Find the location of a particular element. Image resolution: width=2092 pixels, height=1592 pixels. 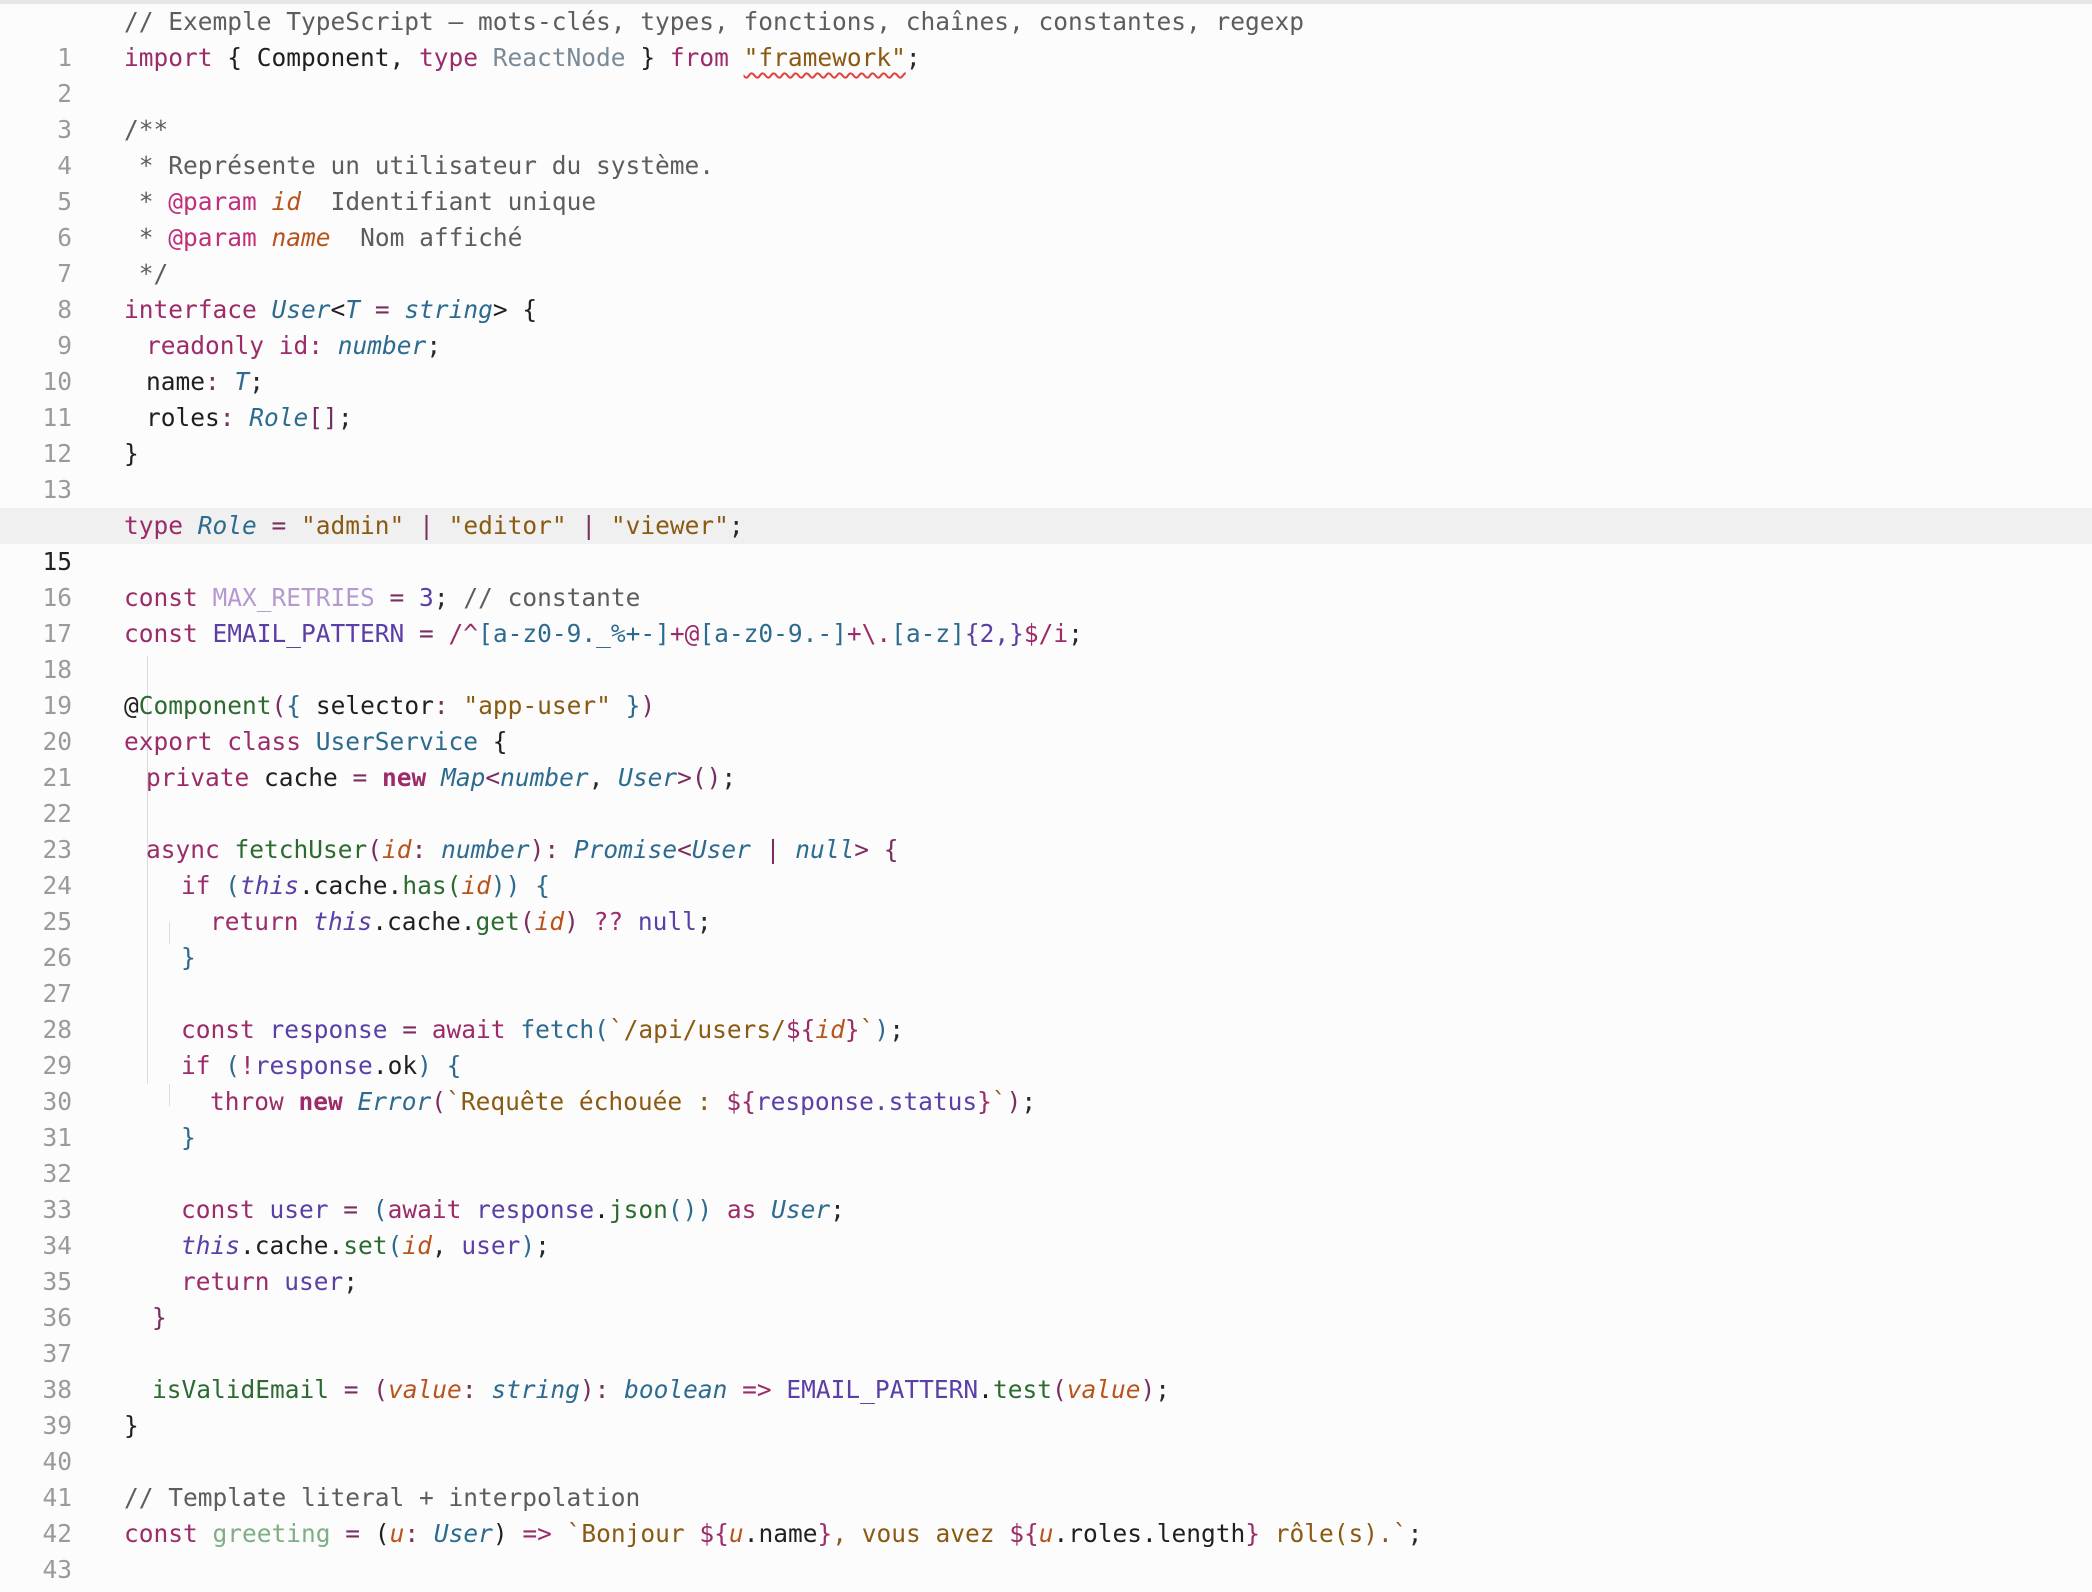

code-line: 7 * @param name Nom affiché is located at coordinates (1046, 254).